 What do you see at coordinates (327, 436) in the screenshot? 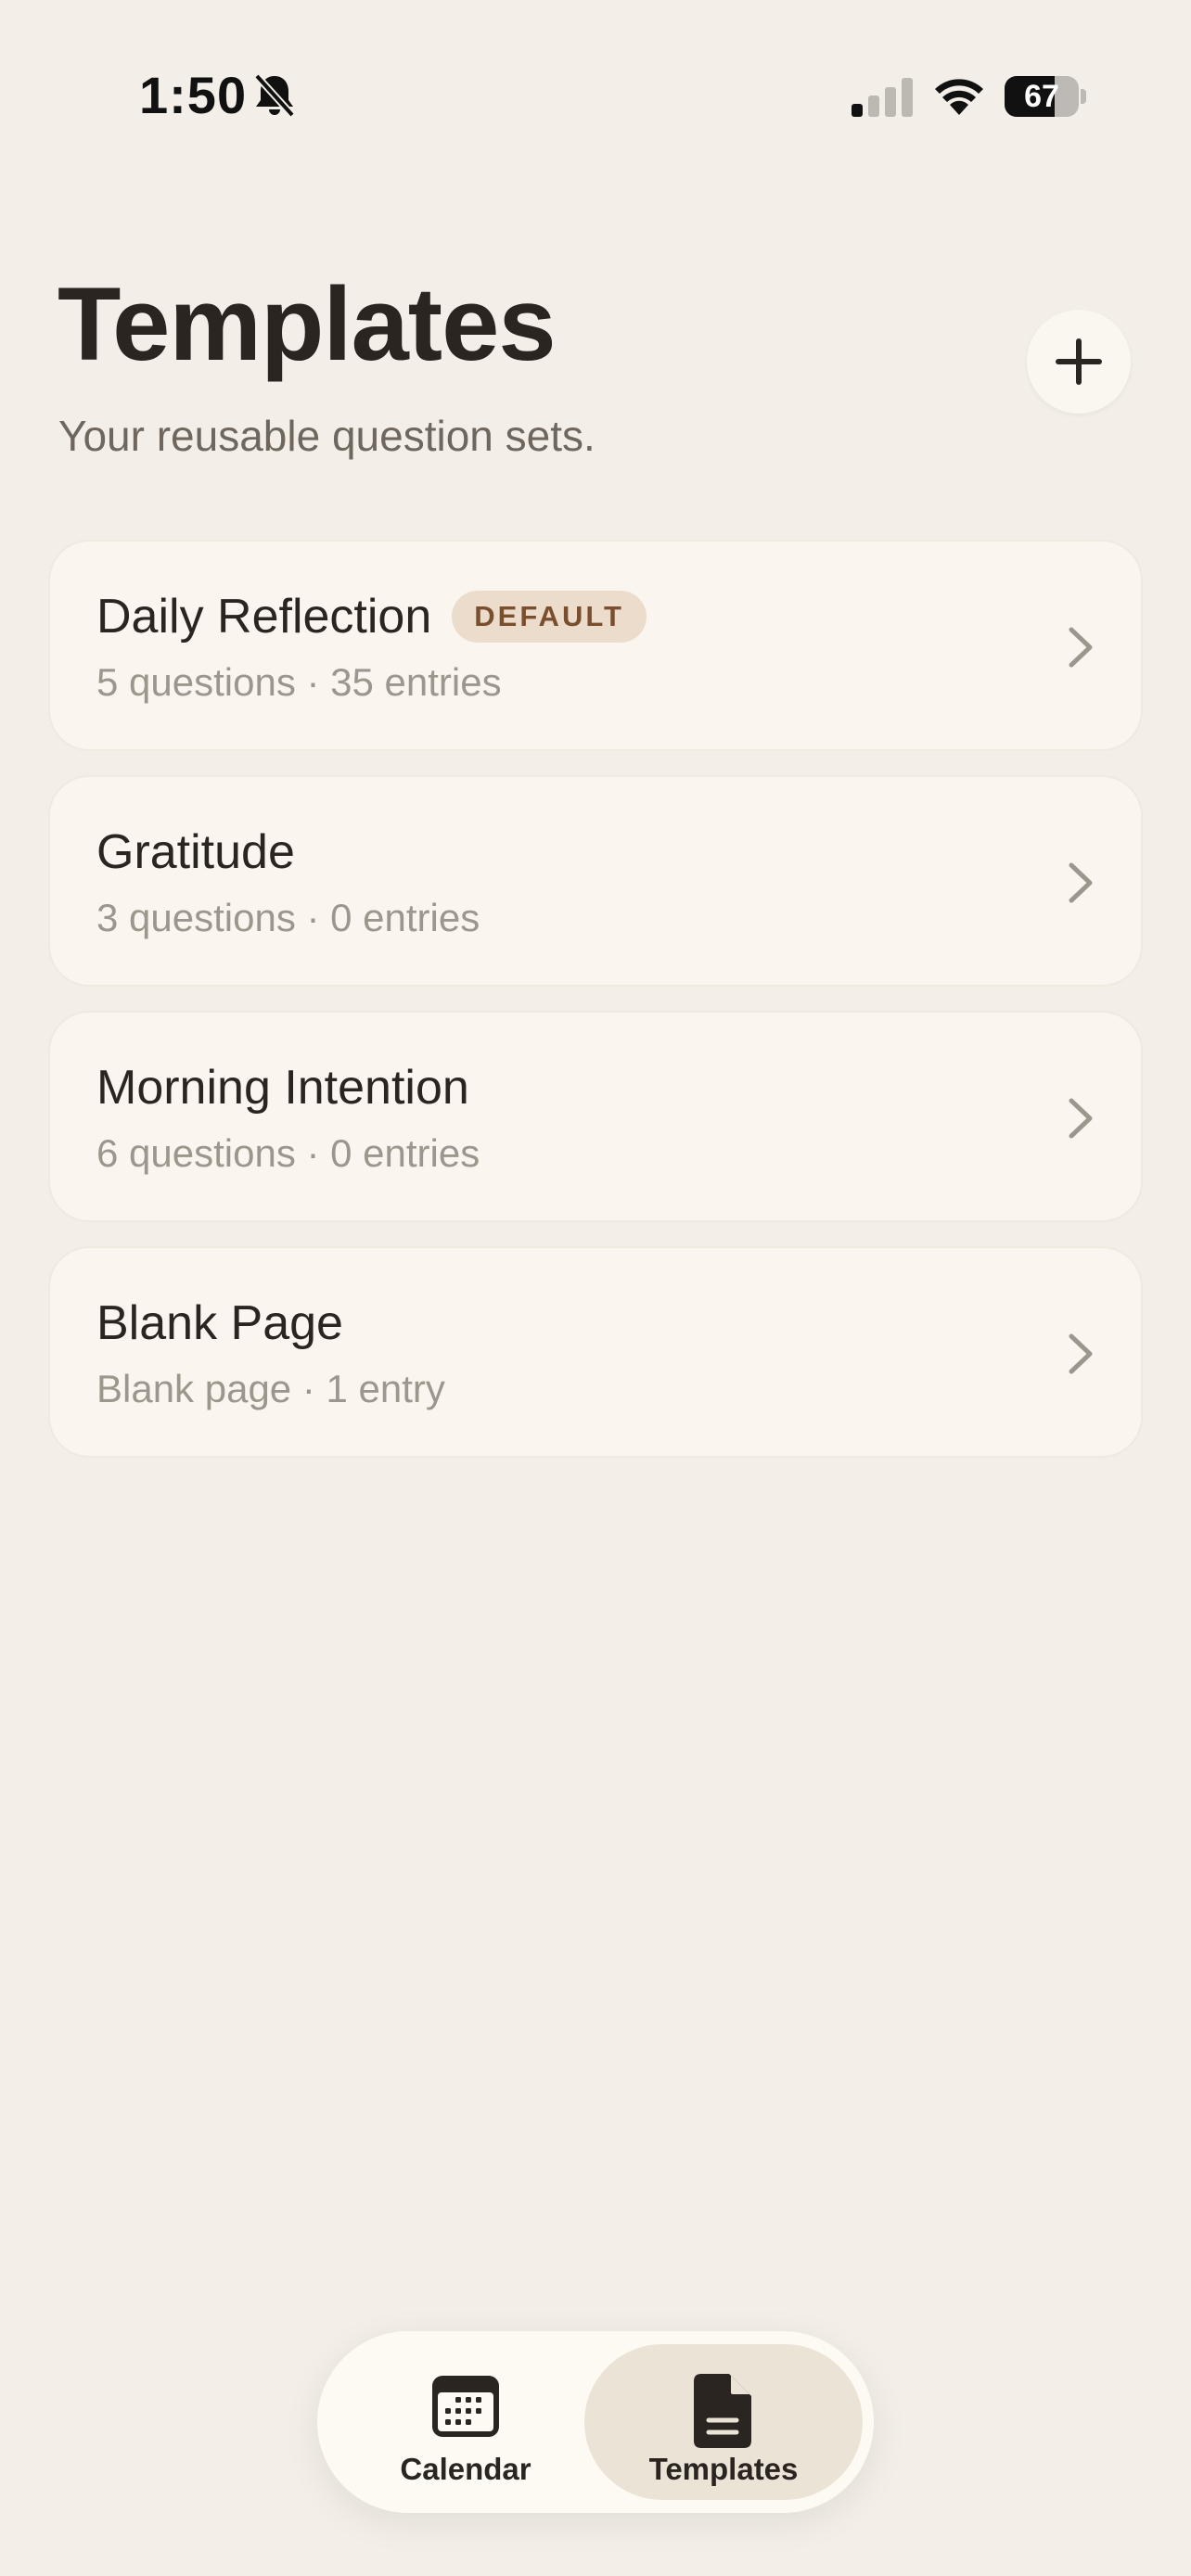
I see `page-subtitle: Your reusable question sets.` at bounding box center [327, 436].